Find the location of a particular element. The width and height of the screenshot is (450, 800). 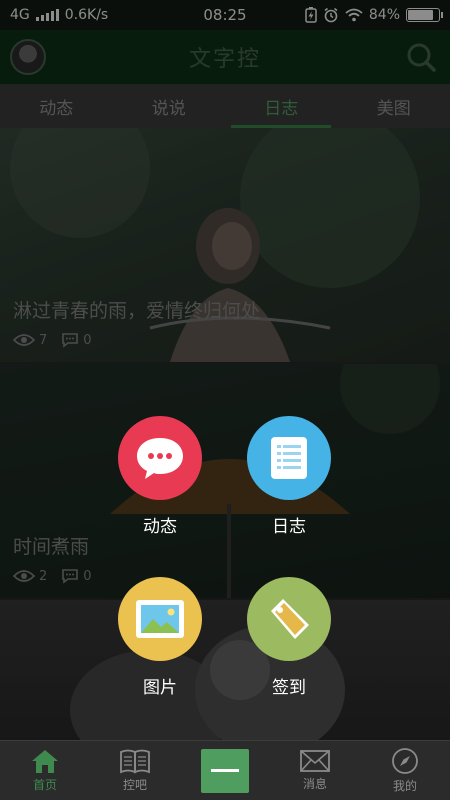

tag-icon is located at coordinates (290, 619).